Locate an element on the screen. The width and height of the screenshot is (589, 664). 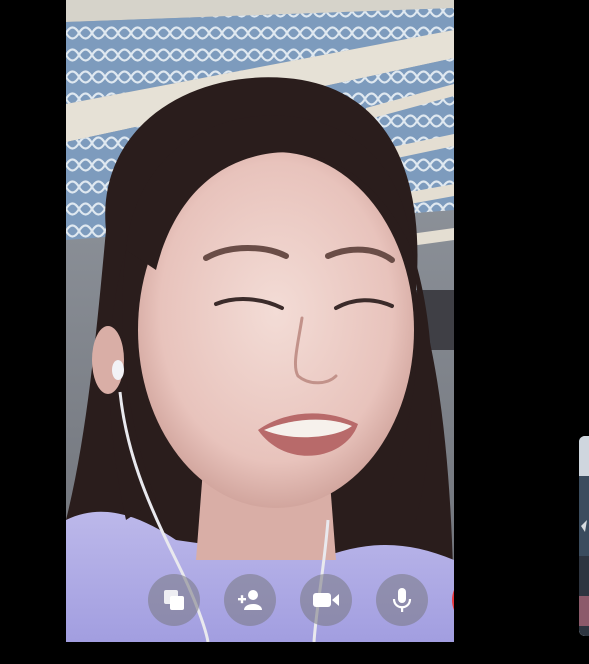
video-toggle-button is located at coordinates (326, 600).